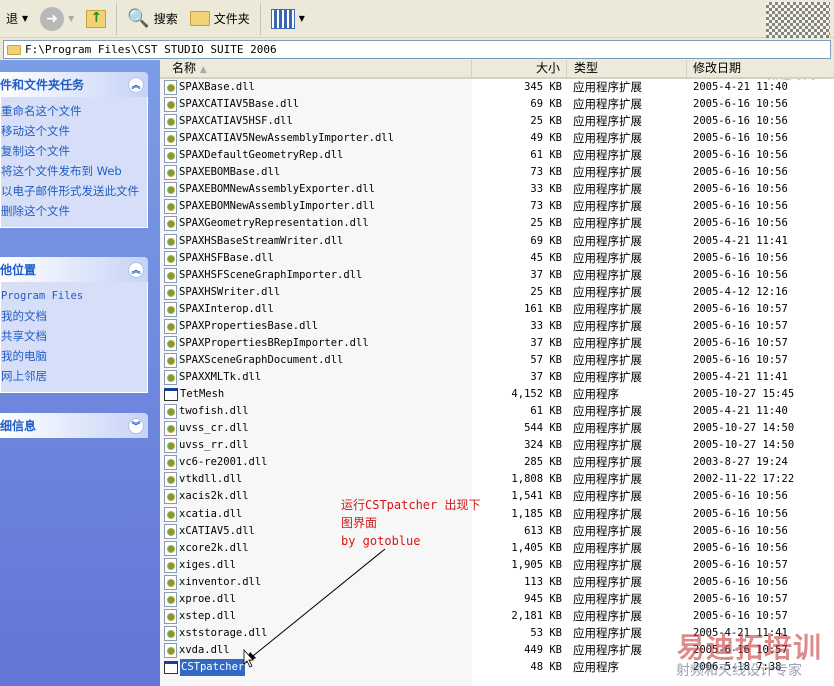 This screenshot has width=834, height=686. I want to click on column-size: 大小, so click(519, 68).